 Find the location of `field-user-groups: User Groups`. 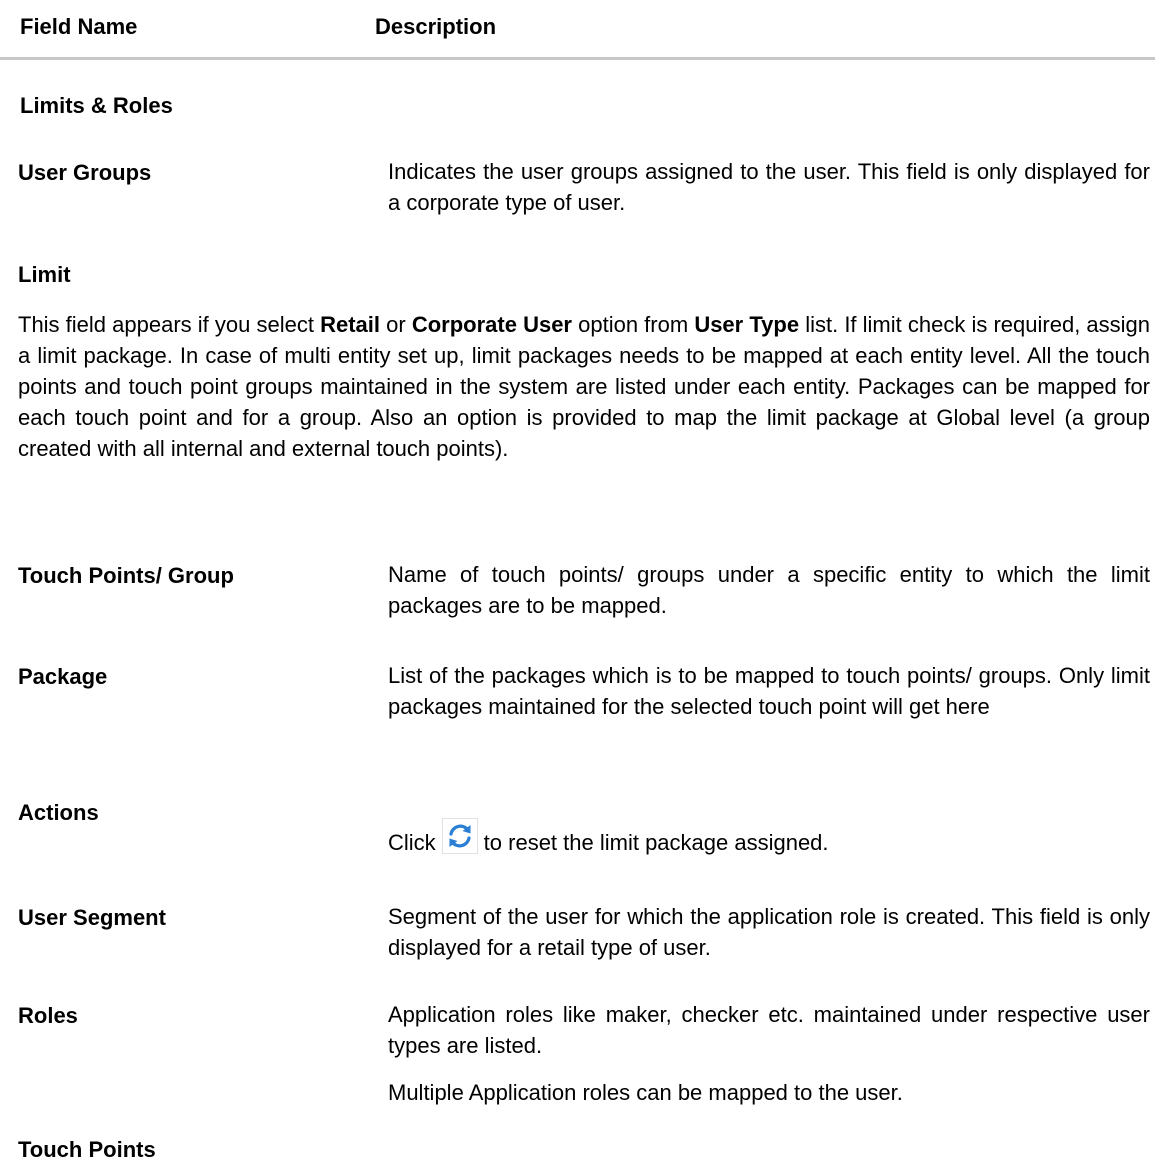

field-user-groups: User Groups is located at coordinates (85, 172).